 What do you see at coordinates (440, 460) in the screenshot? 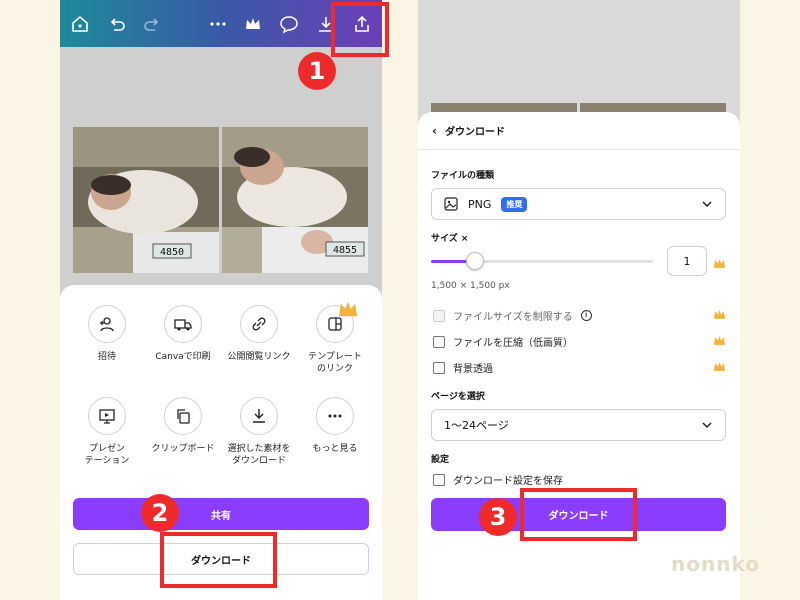
I see `settings-label: 設定` at bounding box center [440, 460].